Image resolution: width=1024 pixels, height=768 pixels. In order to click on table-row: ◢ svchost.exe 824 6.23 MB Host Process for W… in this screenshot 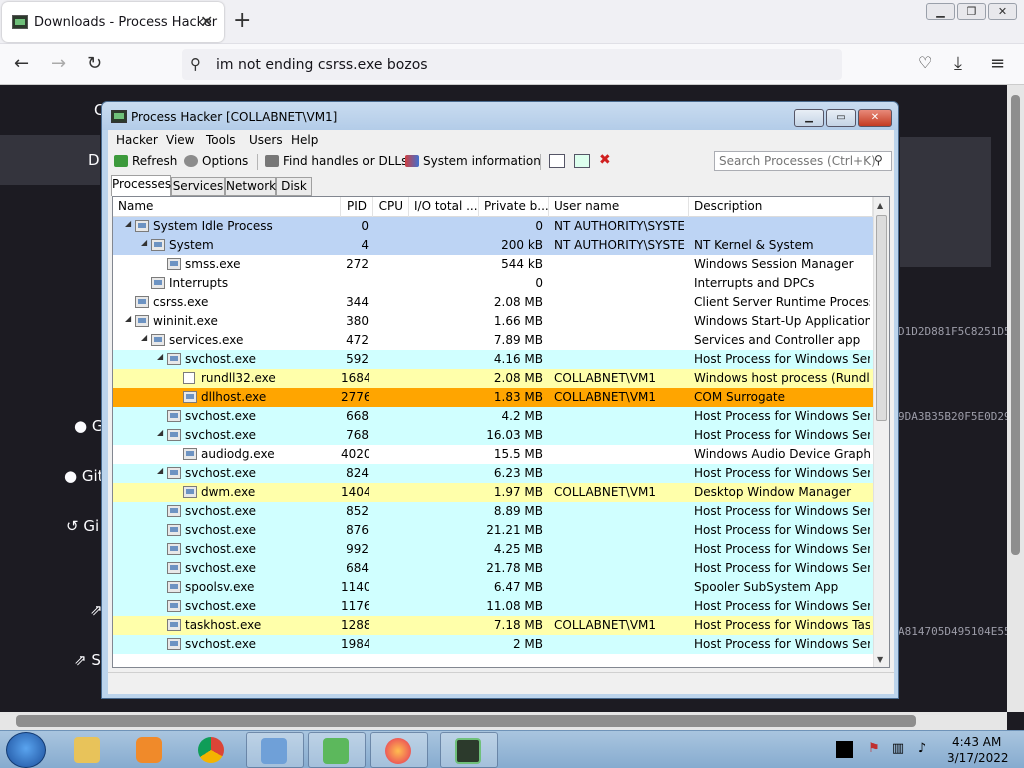, I will do `click(493, 473)`.